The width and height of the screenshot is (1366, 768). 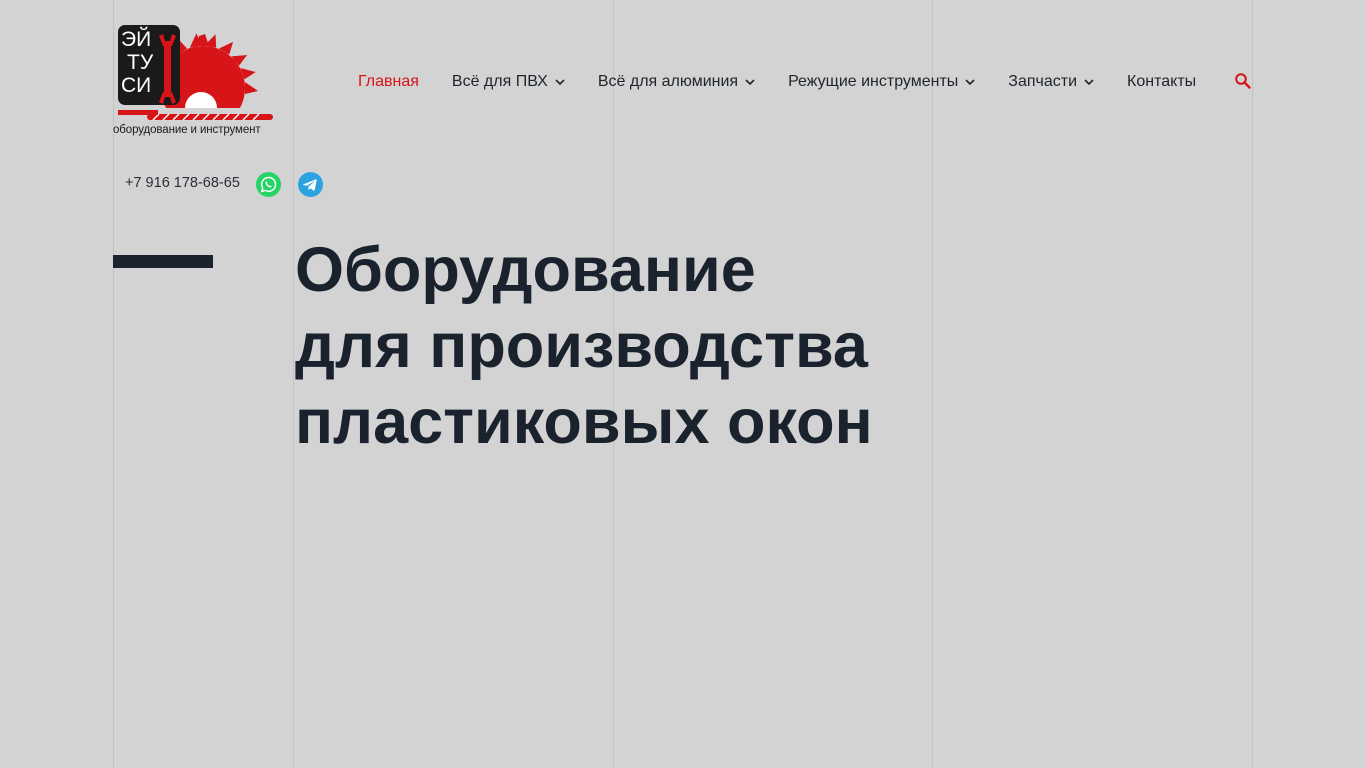 What do you see at coordinates (584, 422) in the screenshot?
I see `hero-title-line: пластиковых окон` at bounding box center [584, 422].